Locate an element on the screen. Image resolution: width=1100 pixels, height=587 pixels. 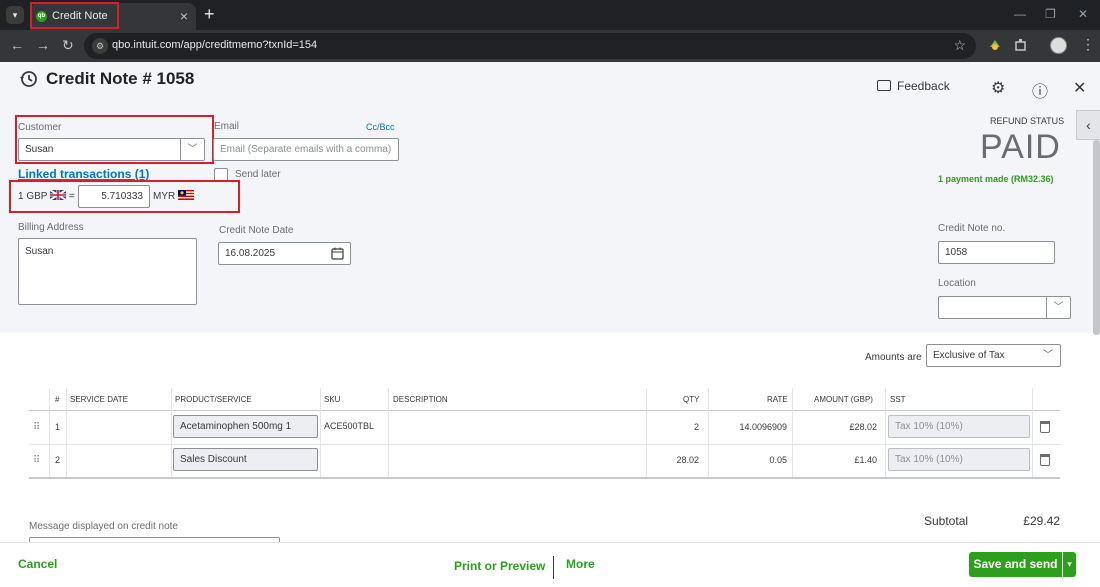
profile-avatar is located at coordinates (1058, 45).